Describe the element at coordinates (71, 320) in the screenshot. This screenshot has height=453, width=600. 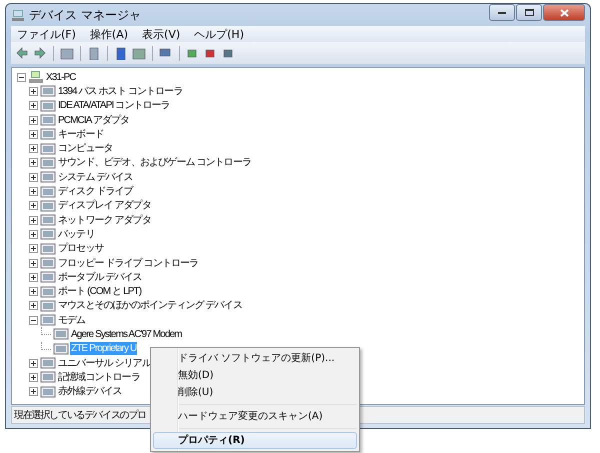
I see `tree-item: モデム` at that location.